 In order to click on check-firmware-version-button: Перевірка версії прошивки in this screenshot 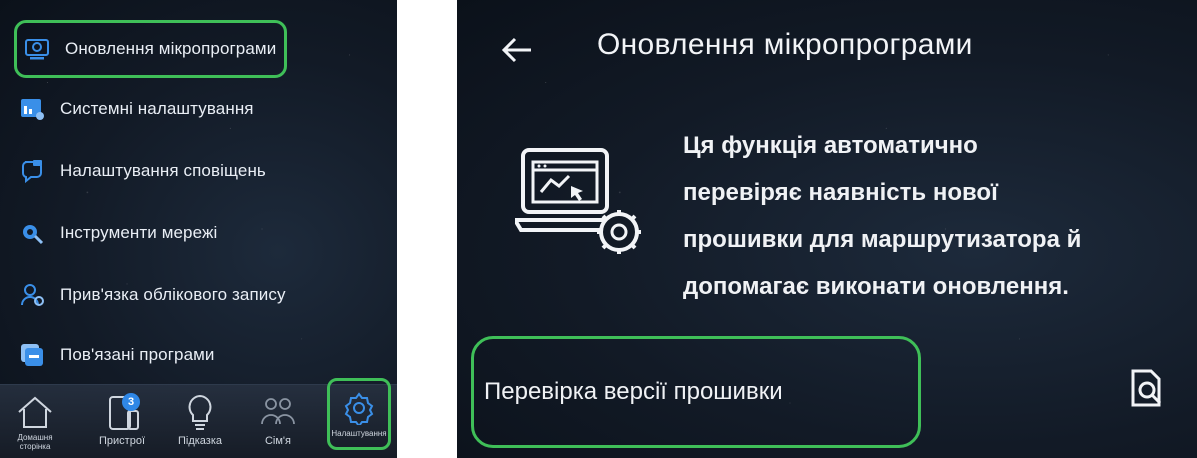, I will do `click(696, 392)`.